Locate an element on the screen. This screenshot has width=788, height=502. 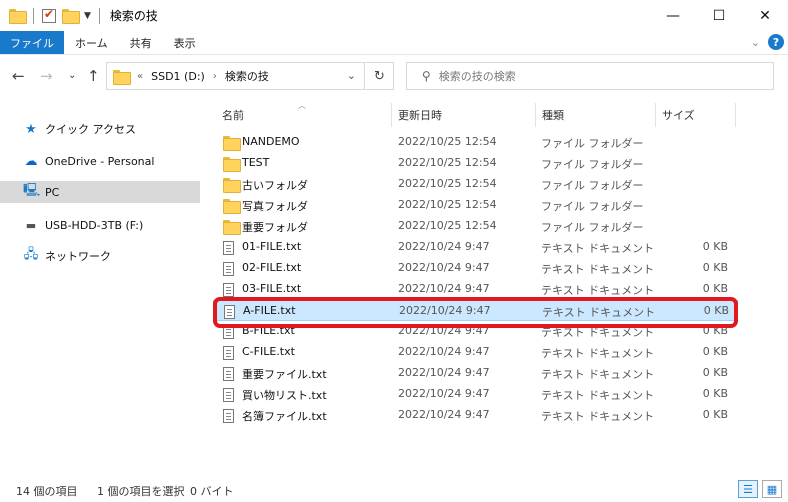
file-name: 写真フォルダ is located at coordinates (275, 206).